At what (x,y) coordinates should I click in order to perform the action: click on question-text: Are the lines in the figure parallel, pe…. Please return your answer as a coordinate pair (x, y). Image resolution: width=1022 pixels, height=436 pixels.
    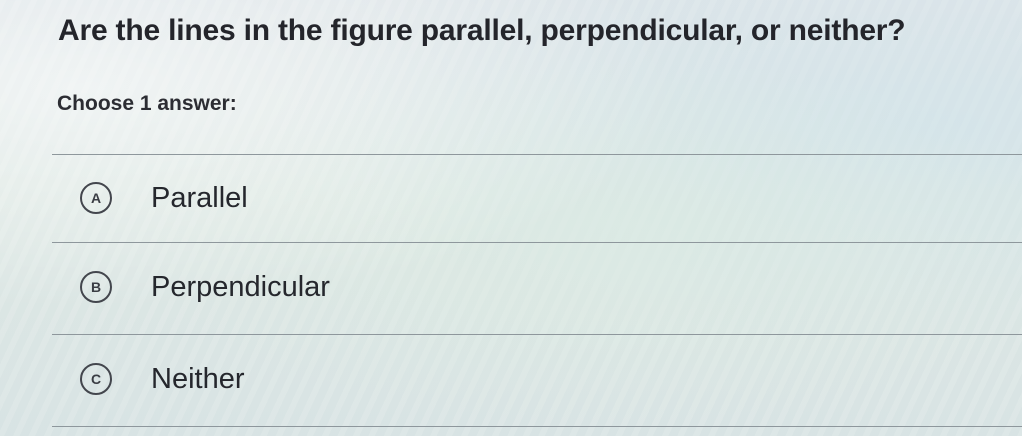
    Looking at the image, I should click on (482, 30).